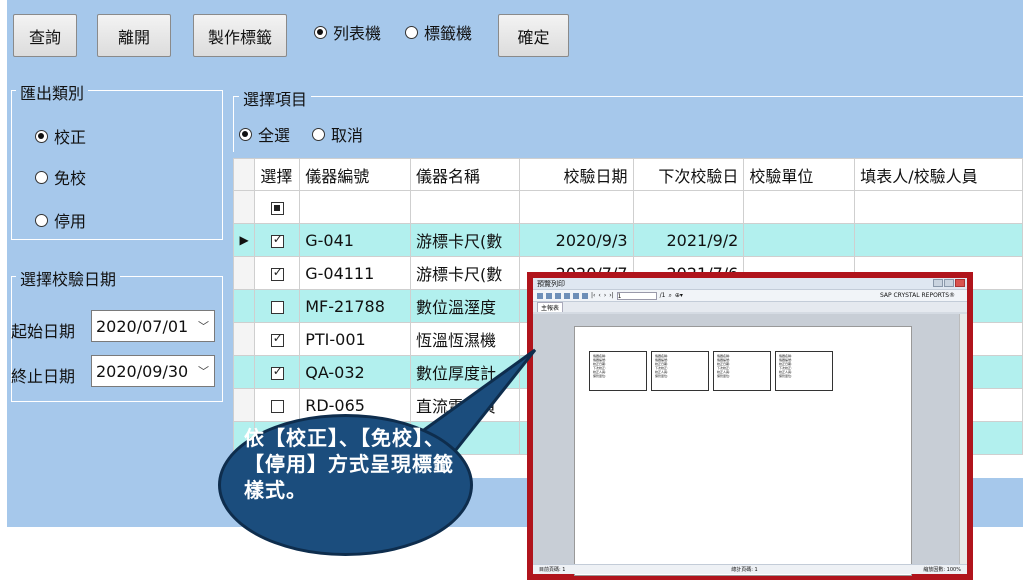 Image resolution: width=1023 pixels, height=588 pixels. I want to click on last-page-icon: ›|, so click(611, 295).